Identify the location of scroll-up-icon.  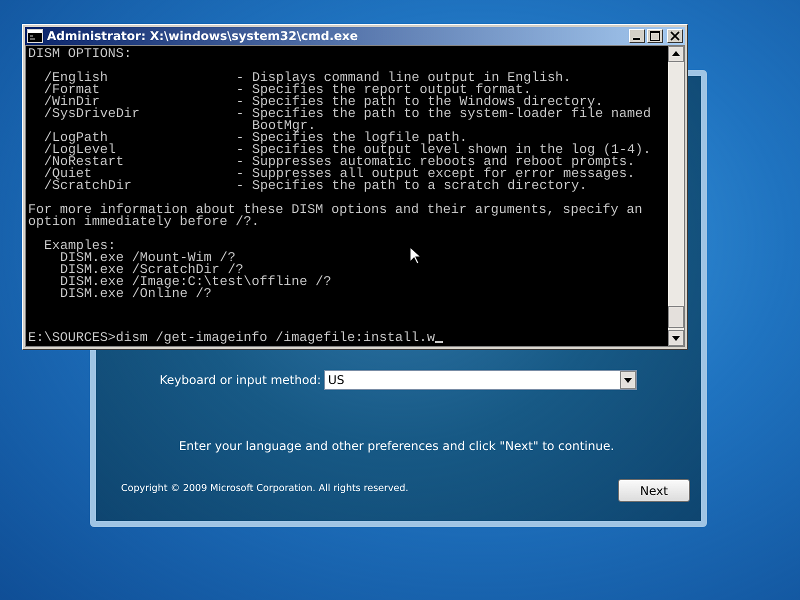
(676, 54).